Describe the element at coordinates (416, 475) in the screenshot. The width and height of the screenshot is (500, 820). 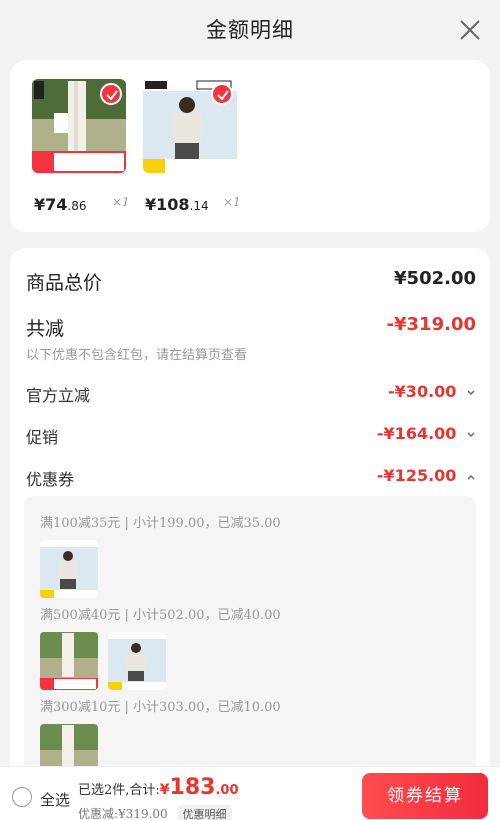
I see `coupon-value: -¥125.00` at that location.